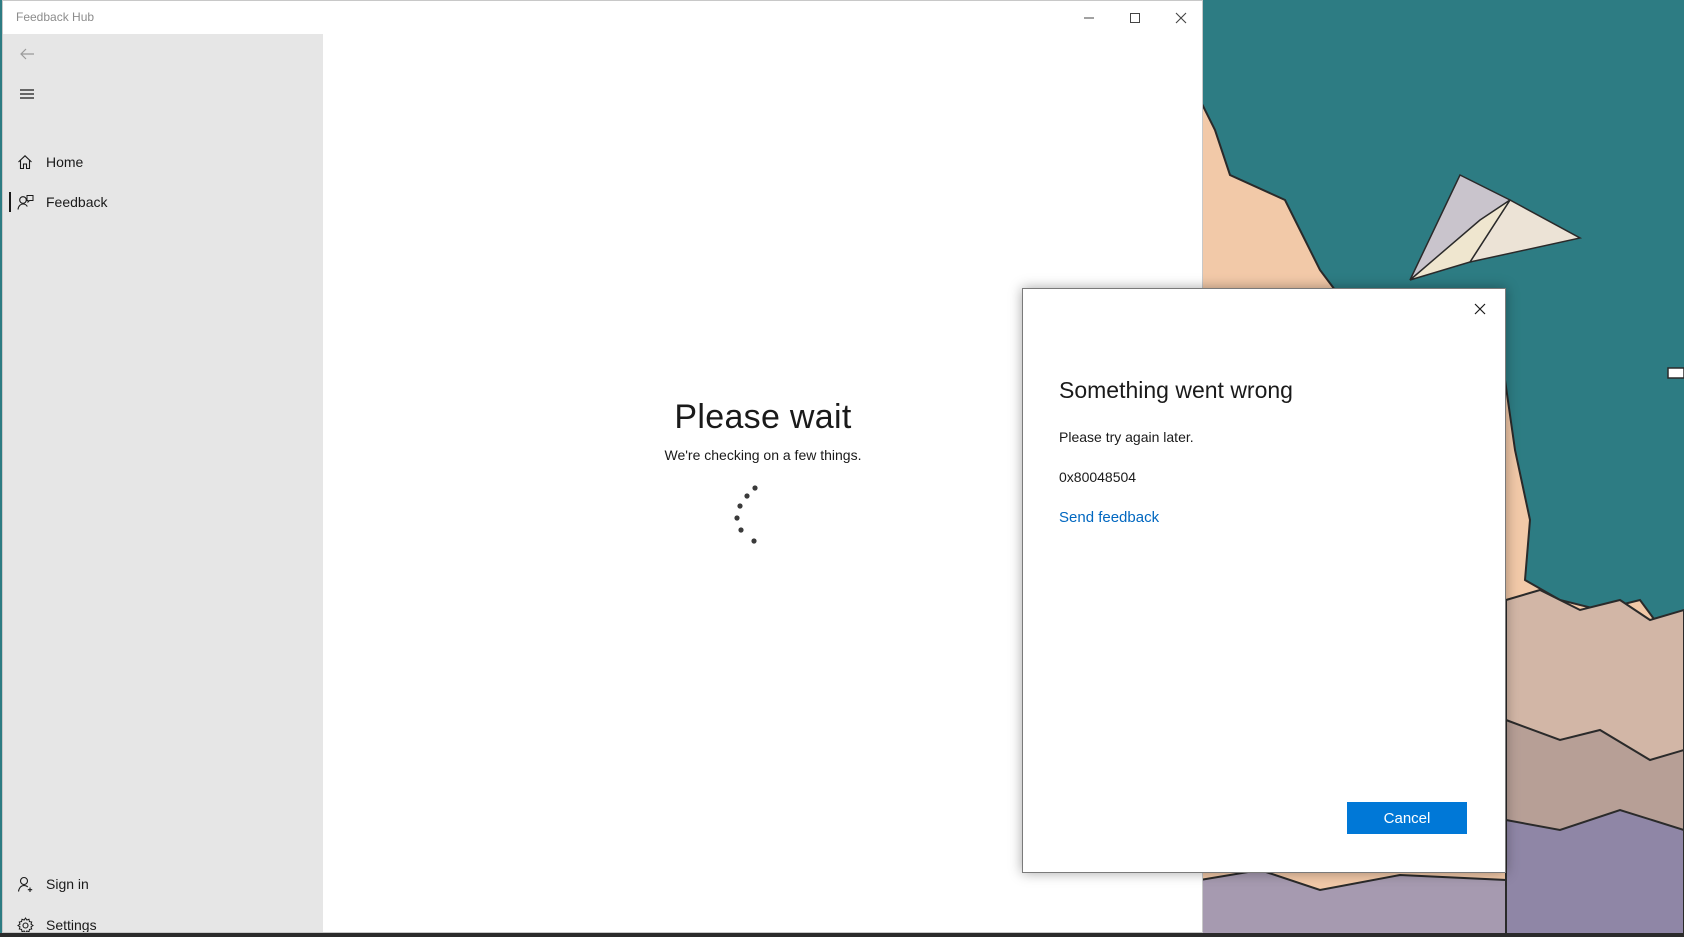 This screenshot has height=937, width=1684. I want to click on nav-item-label: Sign in, so click(67, 884).